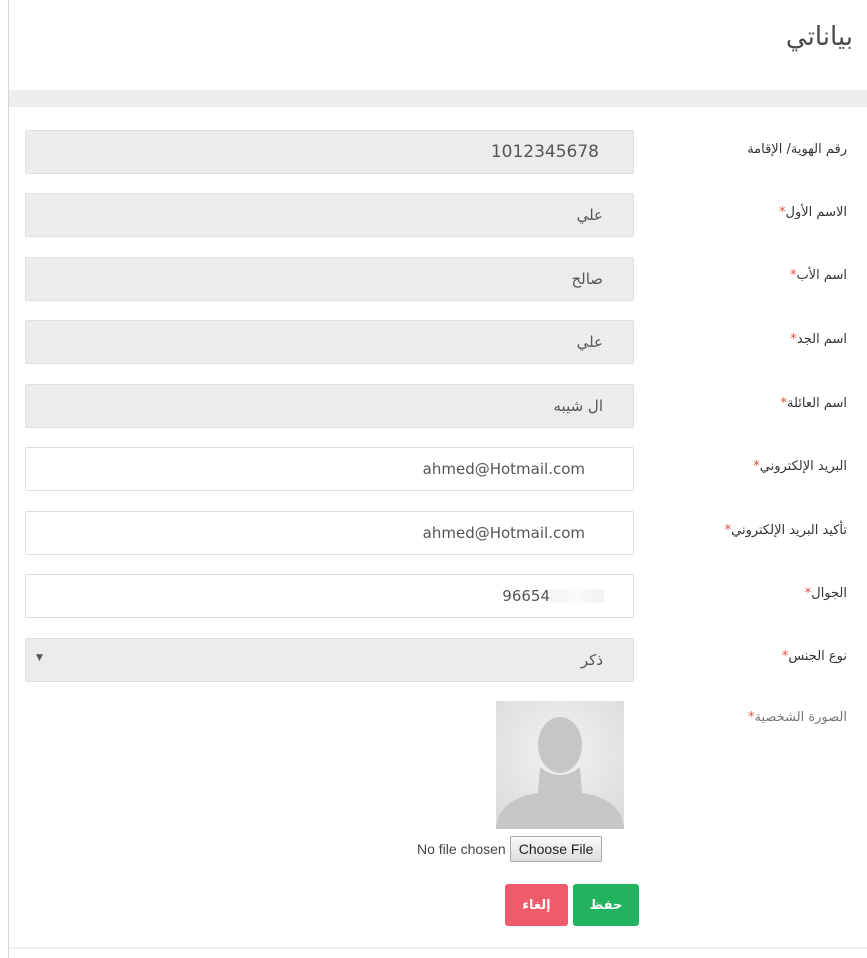  Describe the element at coordinates (814, 403) in the screenshot. I see `family-name-label: اسم العائلة*` at that location.